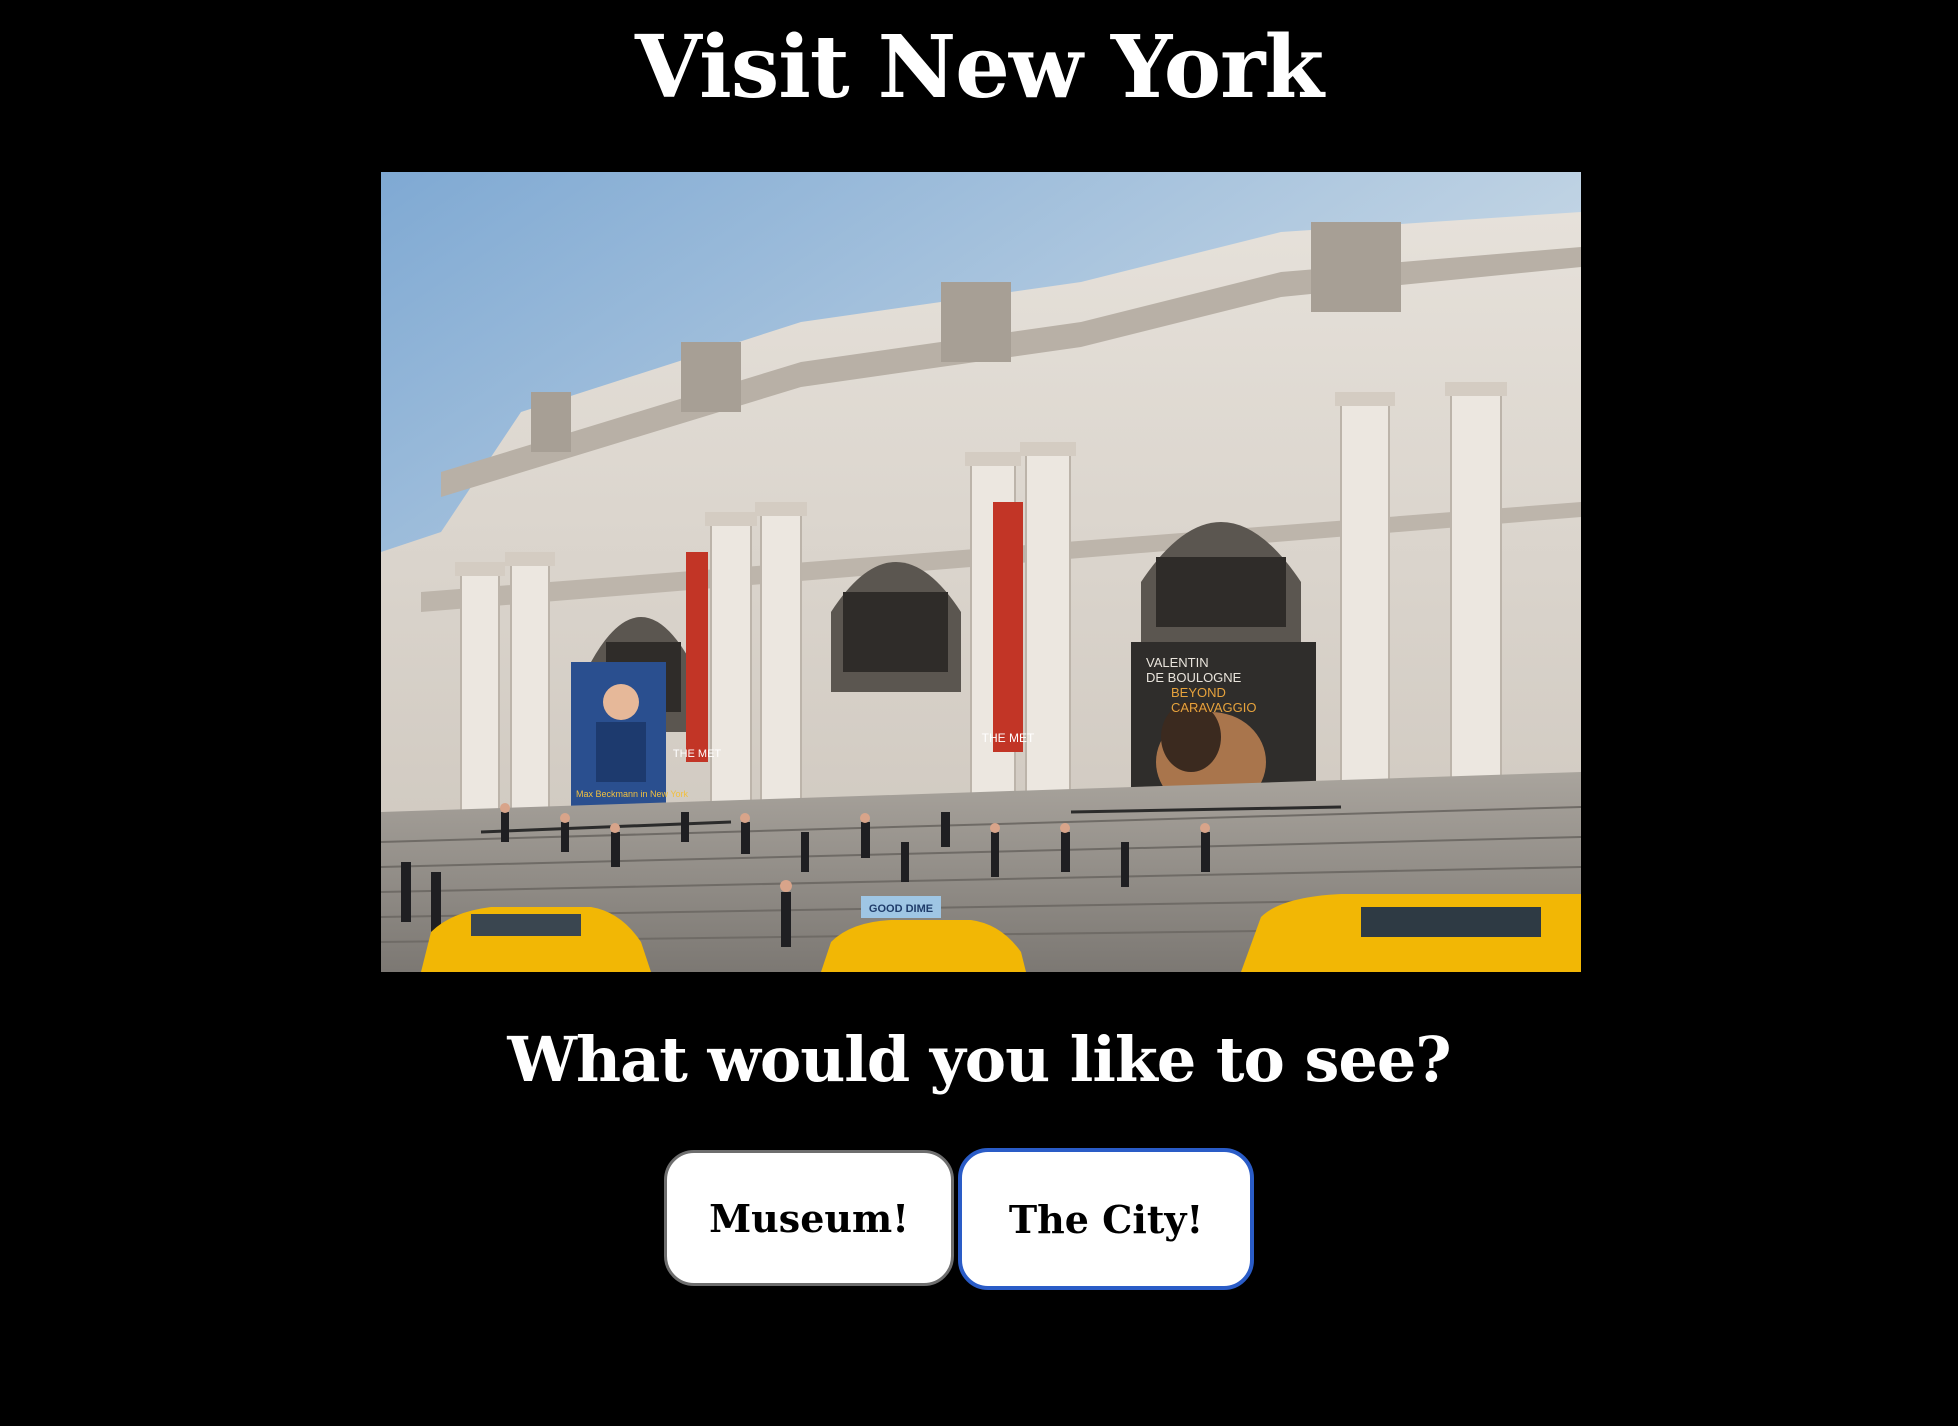 The width and height of the screenshot is (1958, 1426). What do you see at coordinates (1198, 692) in the screenshot?
I see `banner-valentin-3: BEYOND` at bounding box center [1198, 692].